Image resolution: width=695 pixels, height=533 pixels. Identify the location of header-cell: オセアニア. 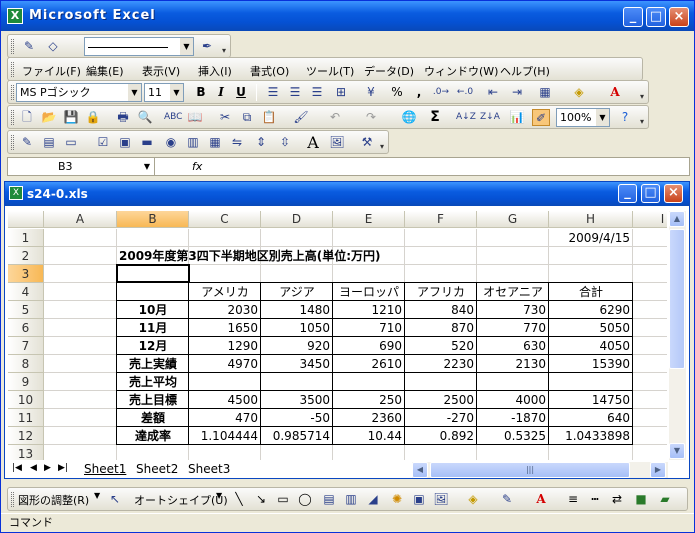
(513, 292).